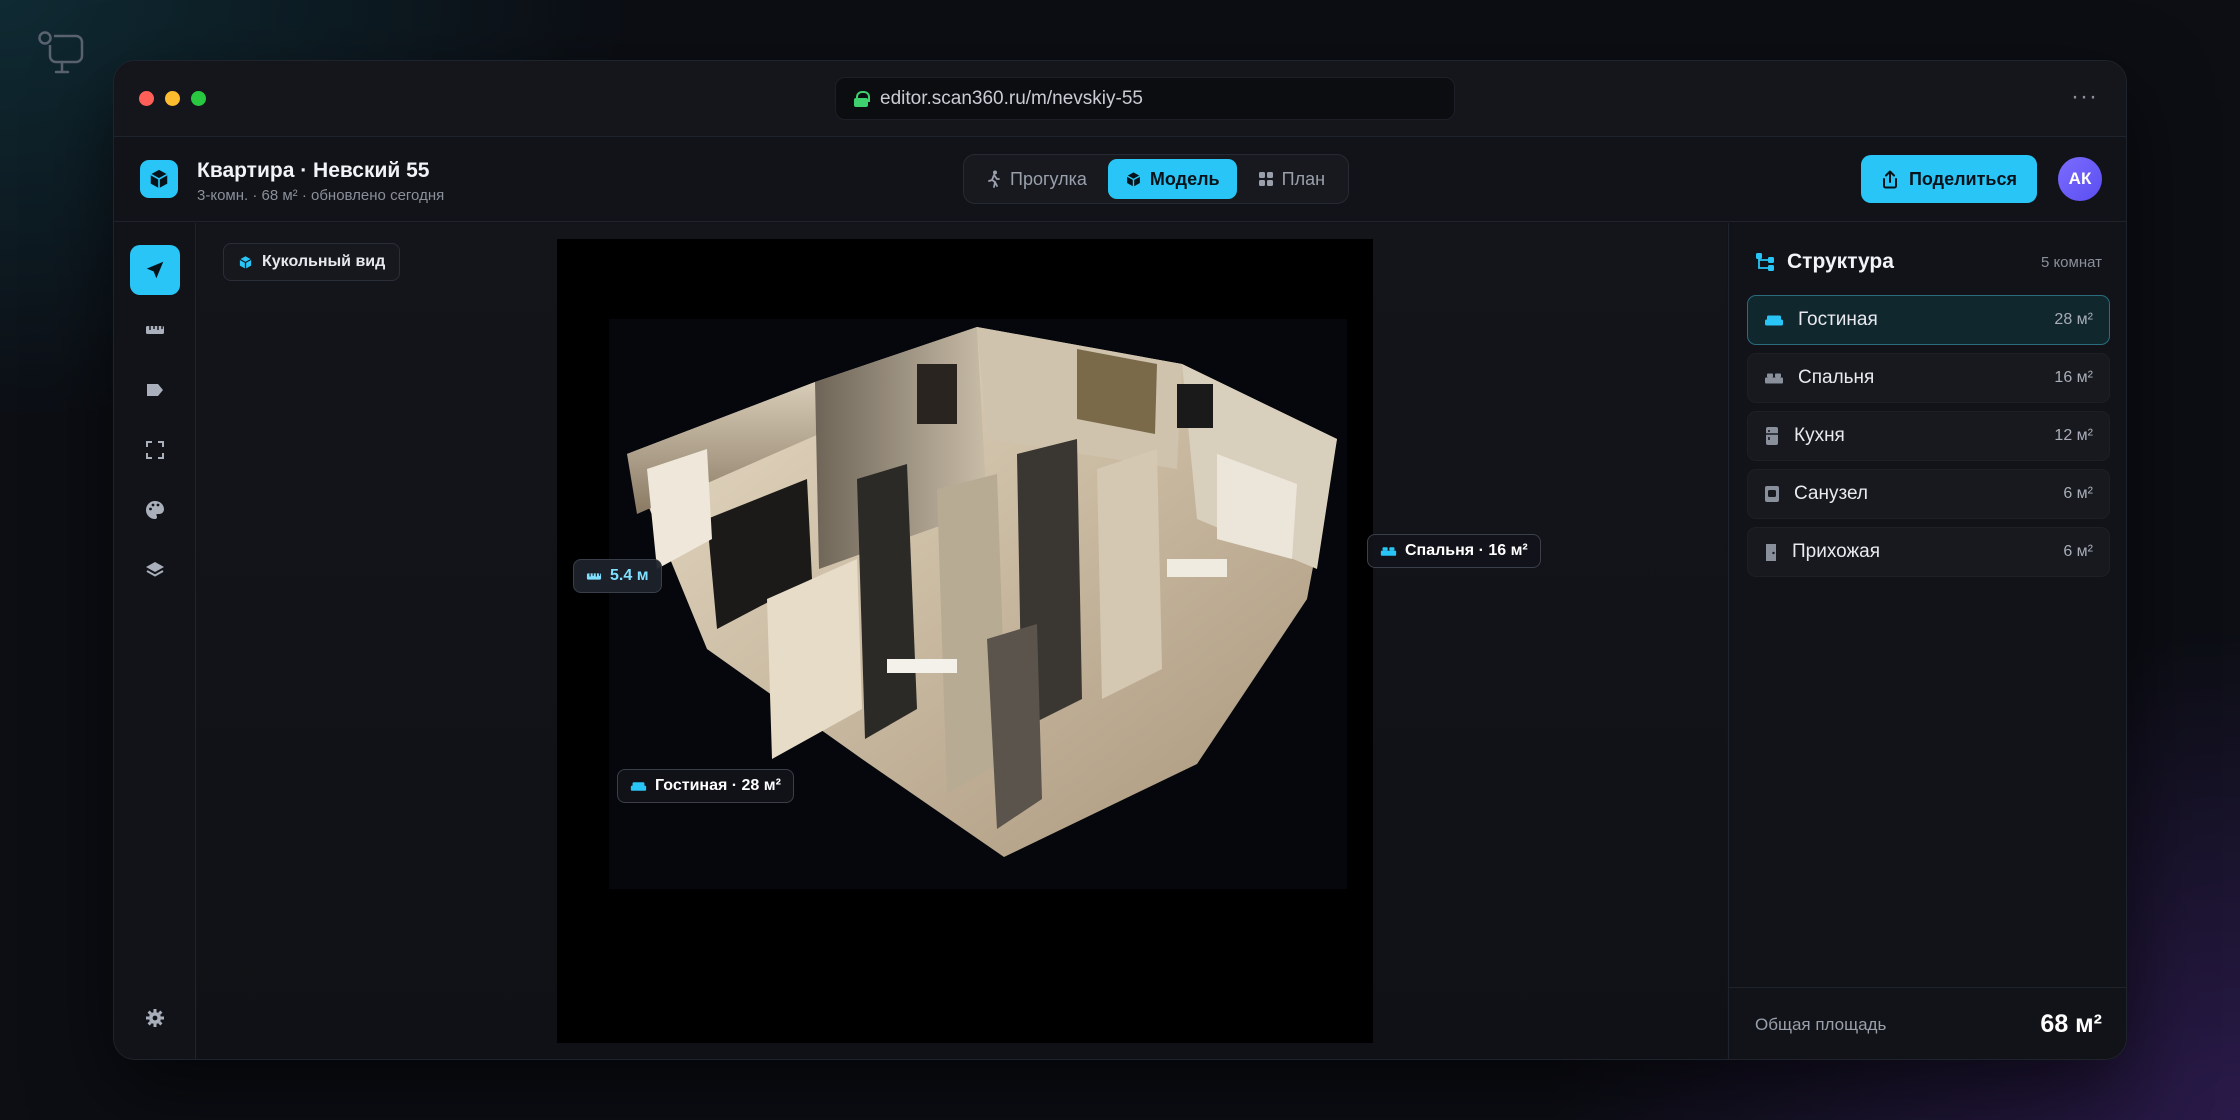 The height and width of the screenshot is (1120, 2240). Describe the element at coordinates (172, 98) in the screenshot. I see `window-minimize-button` at that location.